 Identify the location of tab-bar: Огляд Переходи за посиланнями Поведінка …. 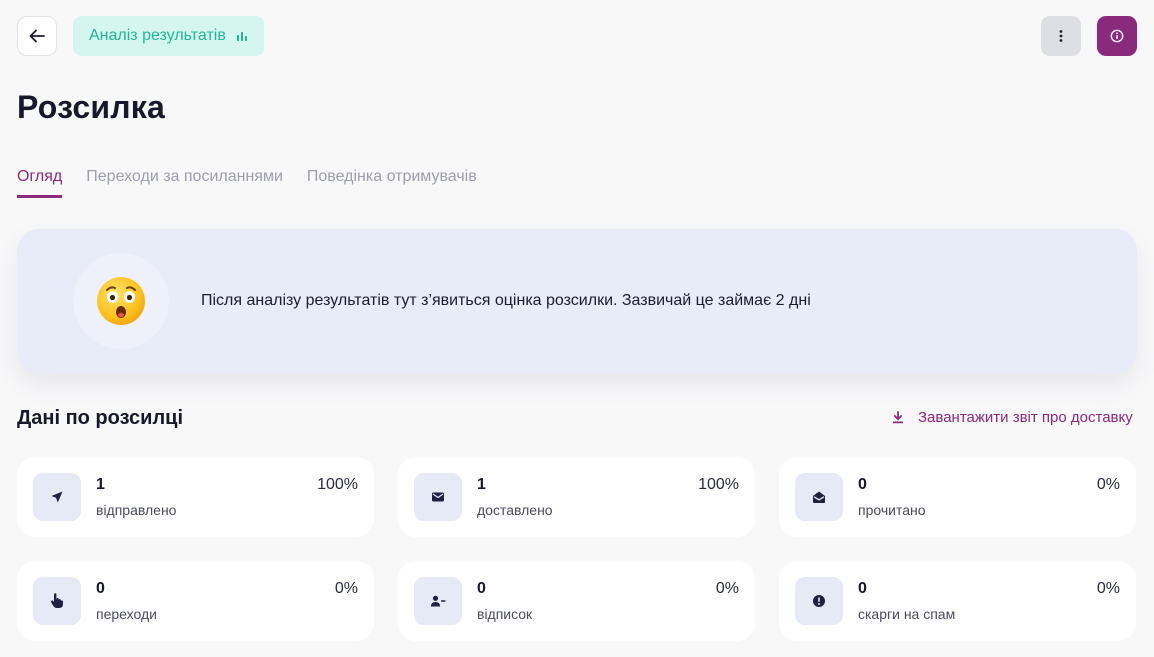
(247, 183).